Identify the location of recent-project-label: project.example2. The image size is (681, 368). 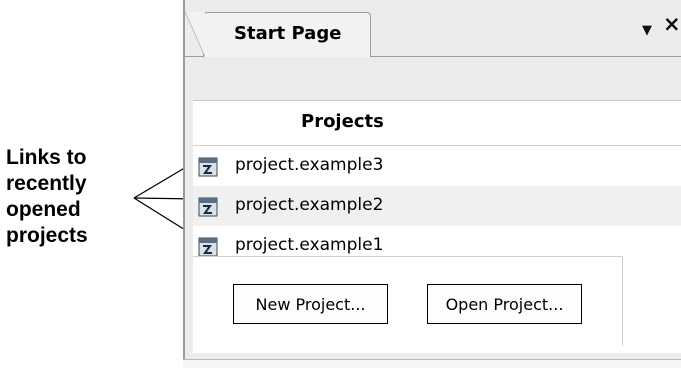
(309, 205).